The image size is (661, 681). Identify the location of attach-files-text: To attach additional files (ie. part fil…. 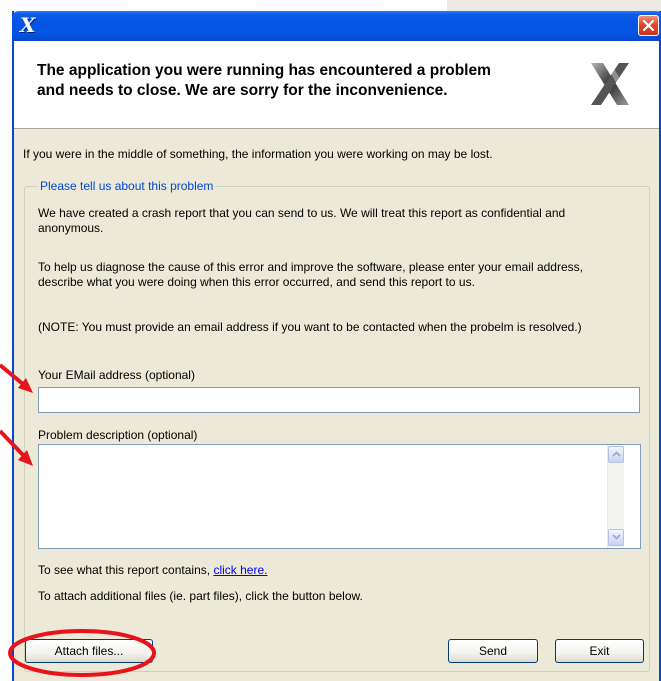
(200, 596).